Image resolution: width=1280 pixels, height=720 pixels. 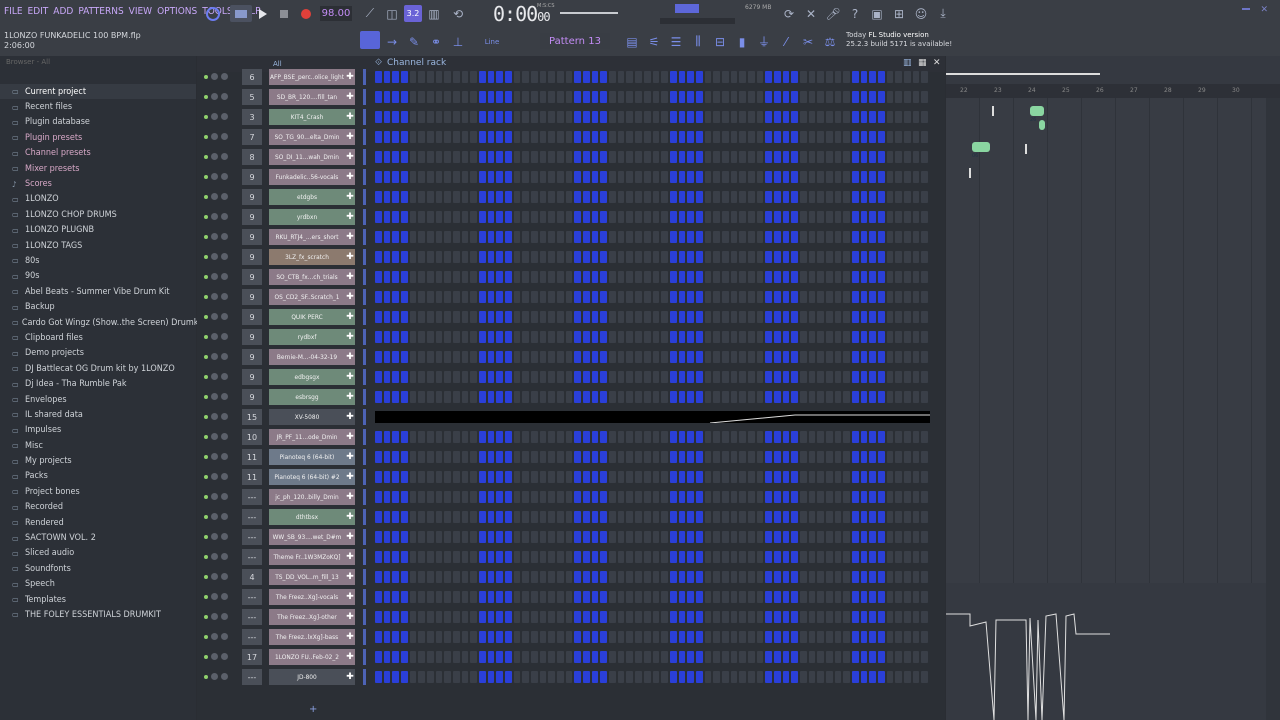 I want to click on loop-record-icon: ⟲, so click(x=458, y=13).